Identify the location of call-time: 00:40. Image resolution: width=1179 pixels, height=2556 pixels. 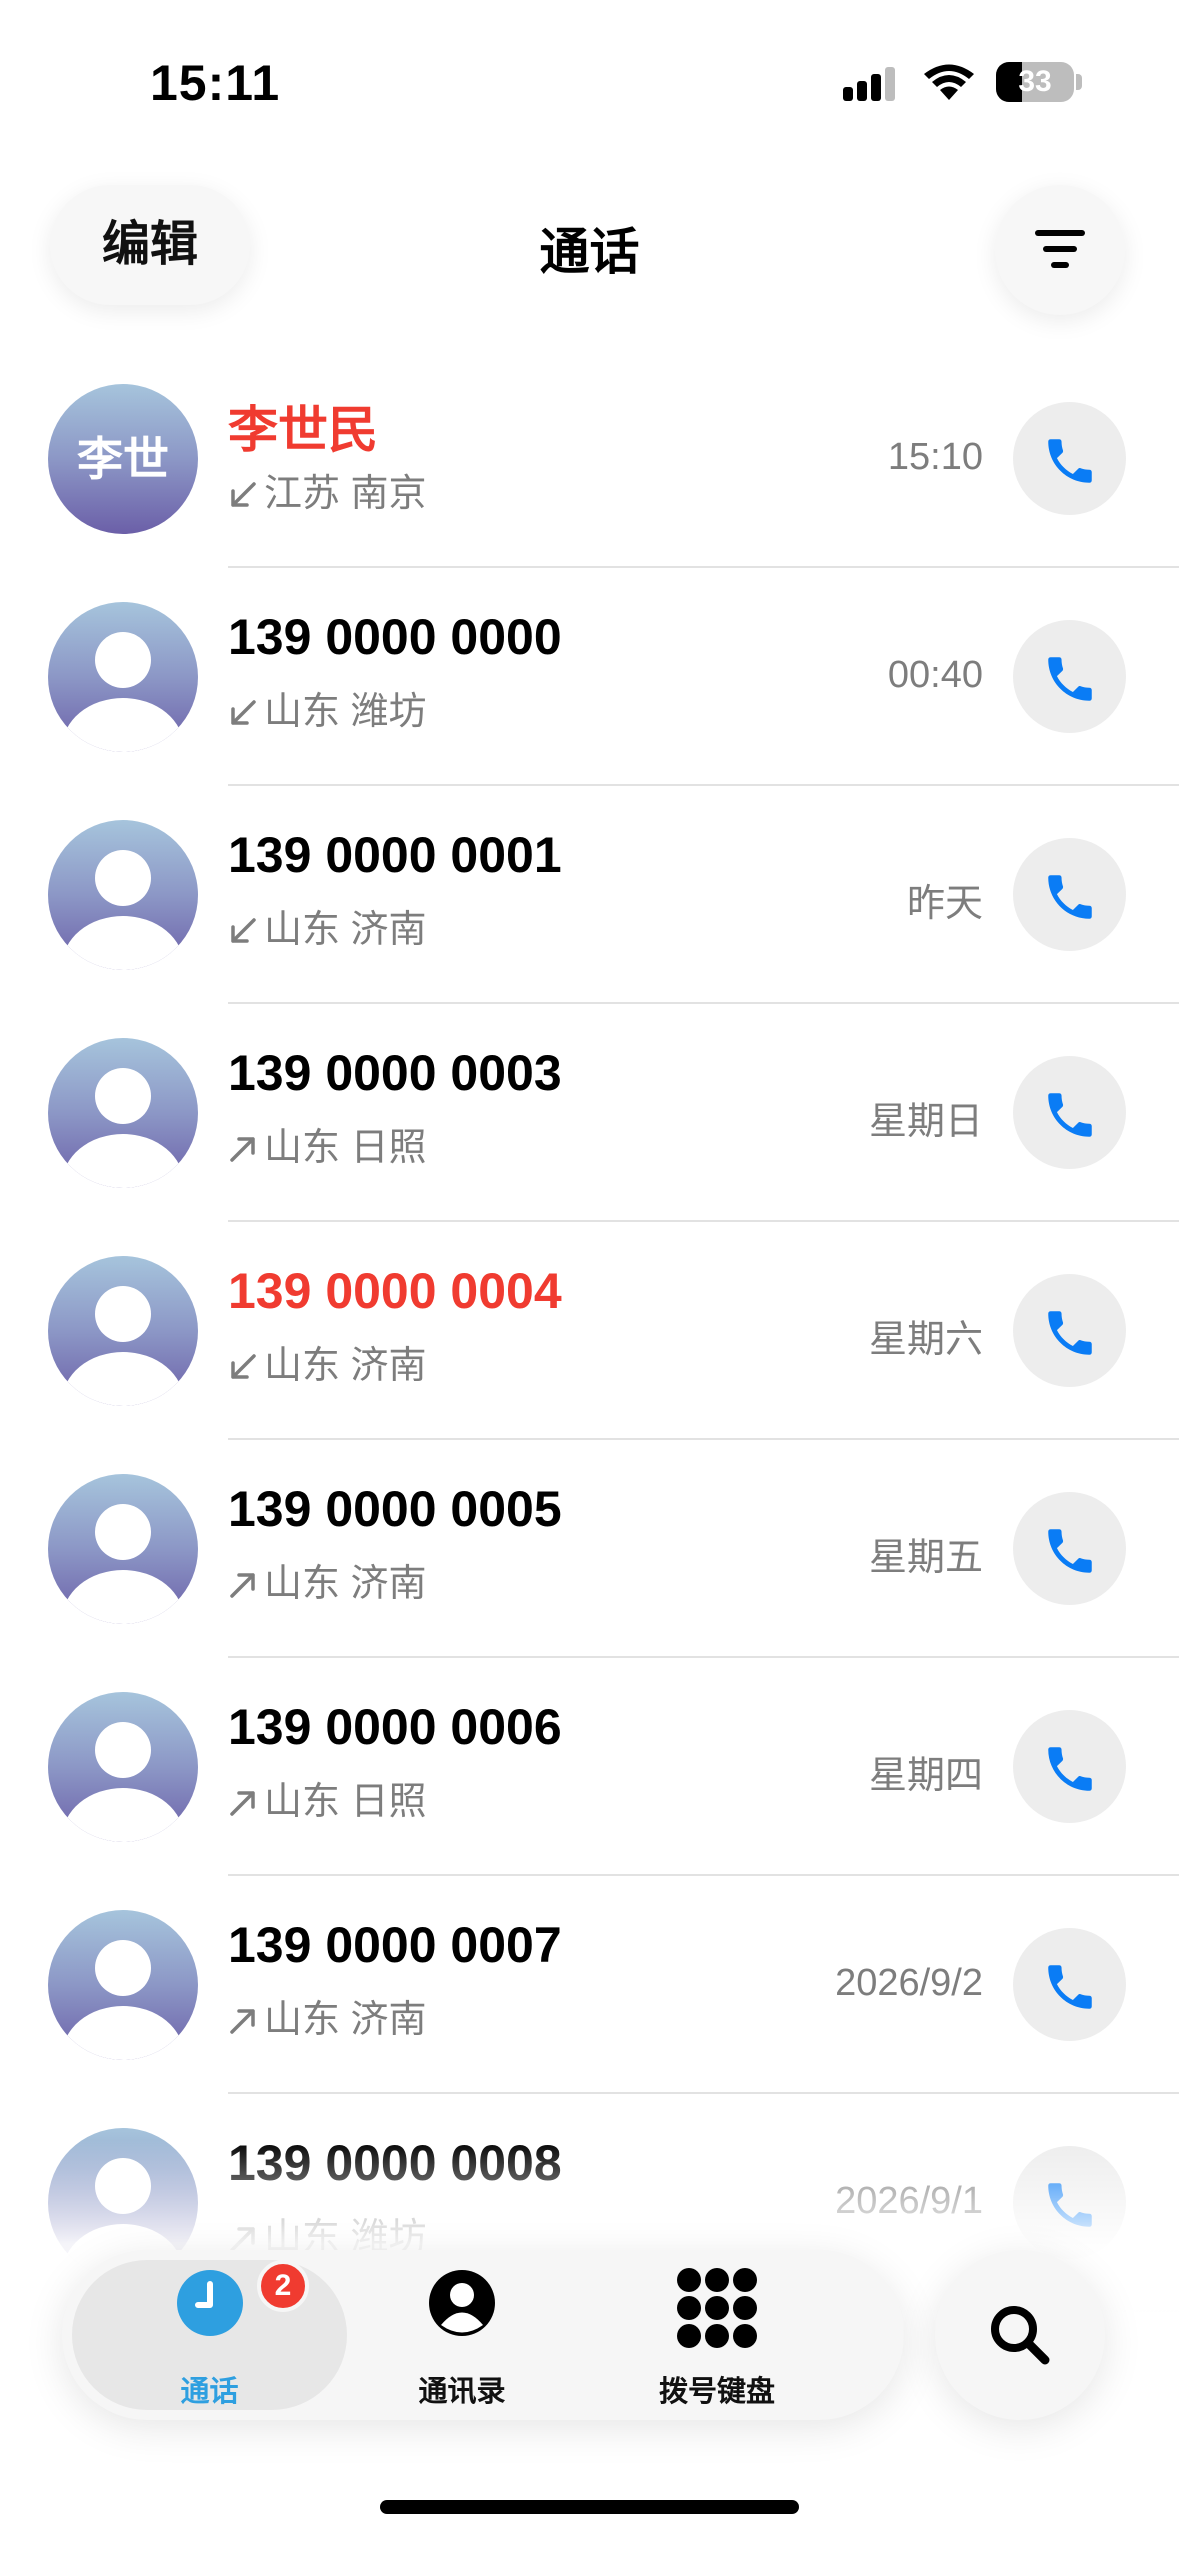
(935, 675).